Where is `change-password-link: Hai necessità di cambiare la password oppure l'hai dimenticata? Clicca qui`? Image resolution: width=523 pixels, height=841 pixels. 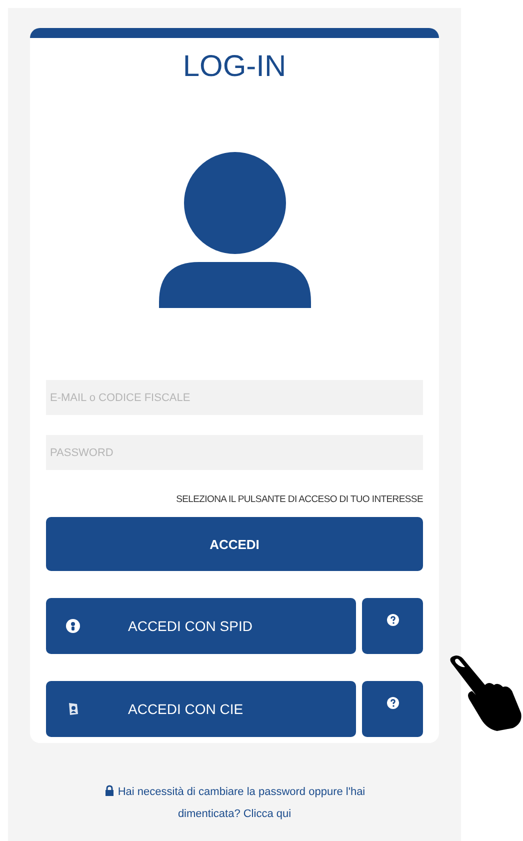
change-password-link: Hai necessità di cambiare la password oppure l'hai dimenticata? Clicca qui is located at coordinates (234, 803).